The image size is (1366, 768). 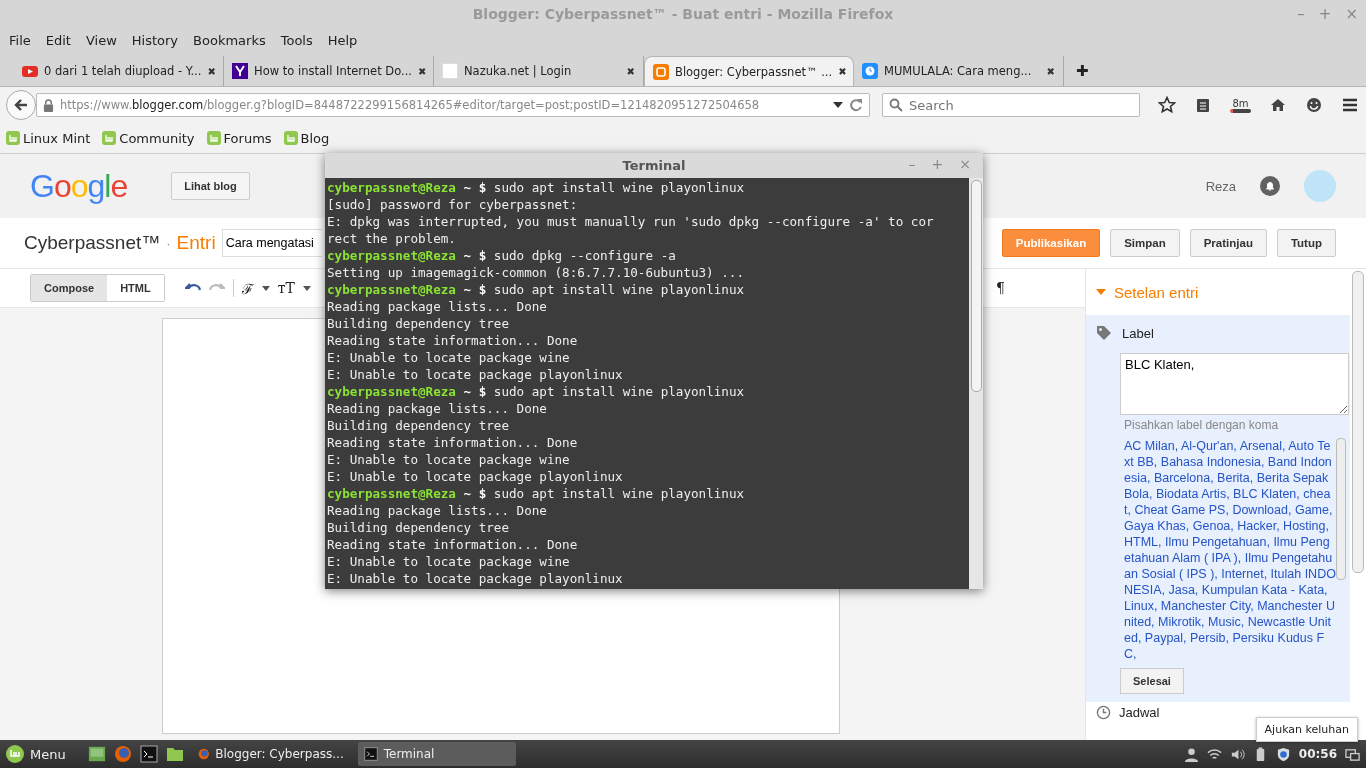 I want to click on hint-text: Pisahkan label dengan koma, so click(x=1201, y=425).